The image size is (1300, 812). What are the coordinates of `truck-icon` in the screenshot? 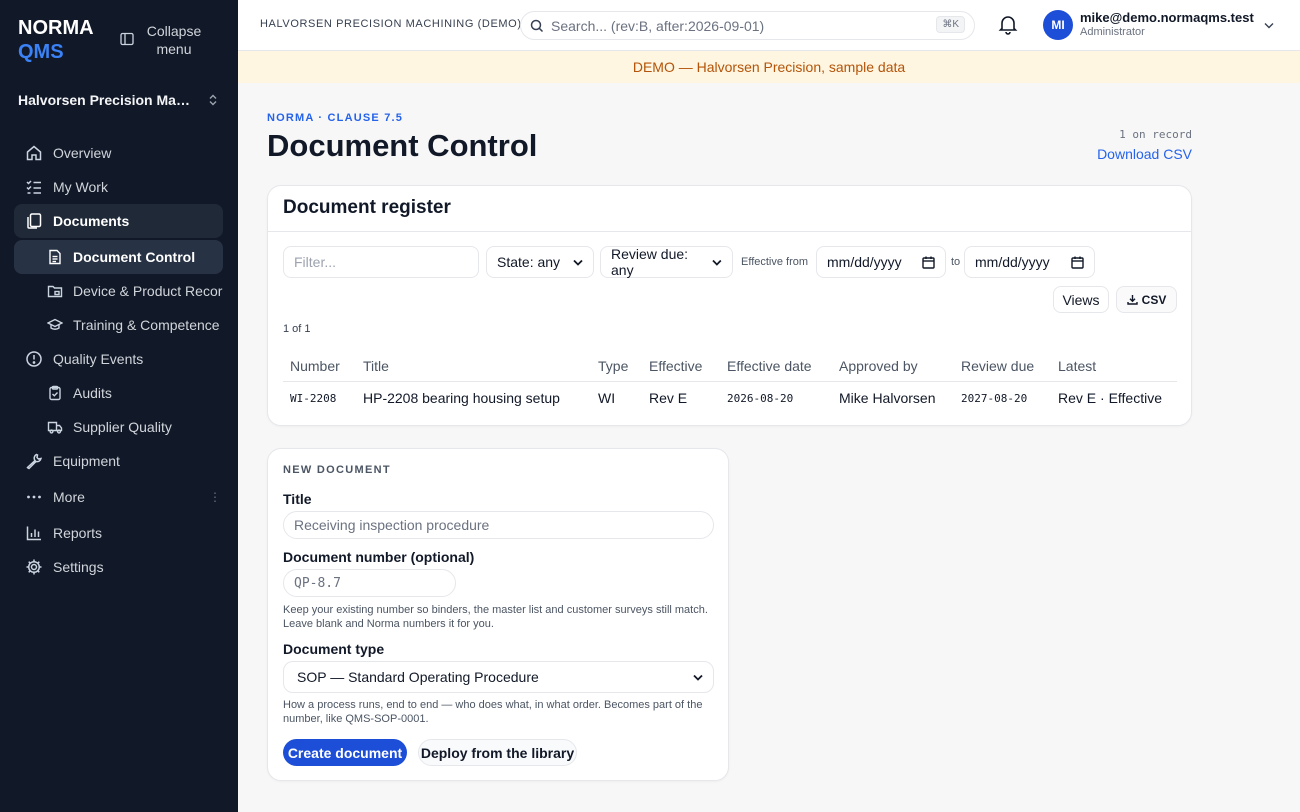 It's located at (55, 427).